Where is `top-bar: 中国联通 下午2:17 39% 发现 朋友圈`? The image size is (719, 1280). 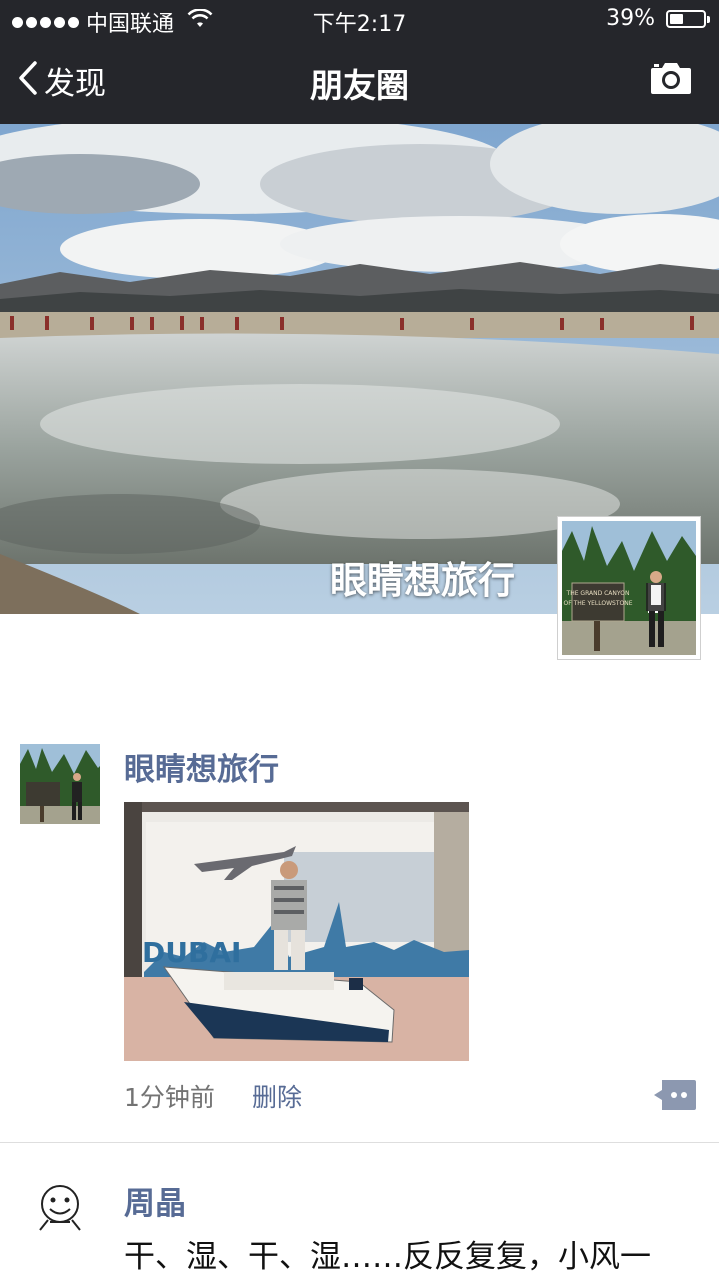 top-bar: 中国联通 下午2:17 39% 发现 朋友圈 is located at coordinates (359, 62).